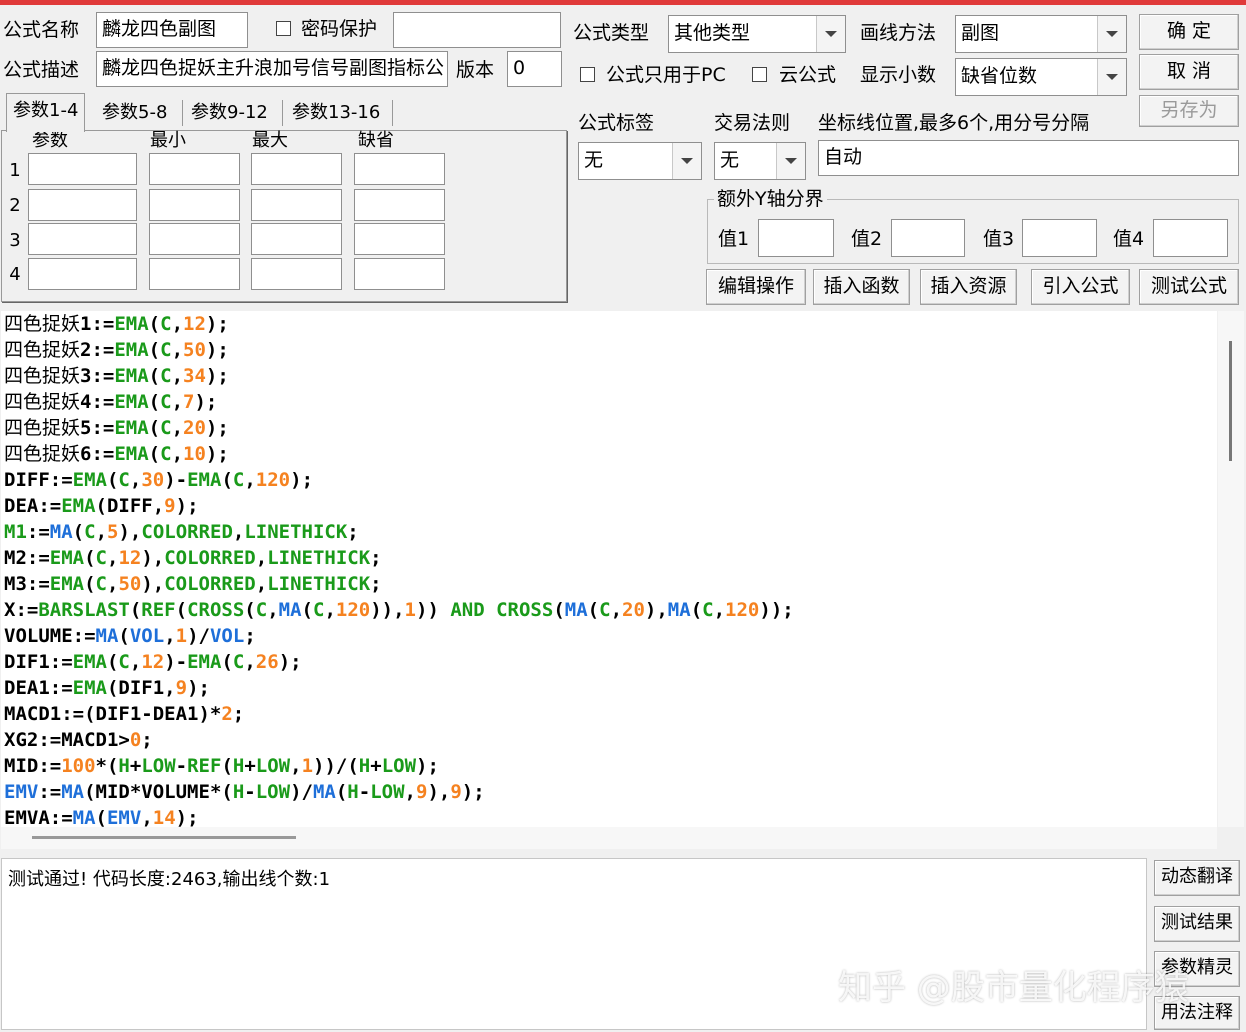 Image resolution: width=1246 pixels, height=1032 pixels. What do you see at coordinates (633, 610) in the screenshot?
I see `code-token: 20` at bounding box center [633, 610].